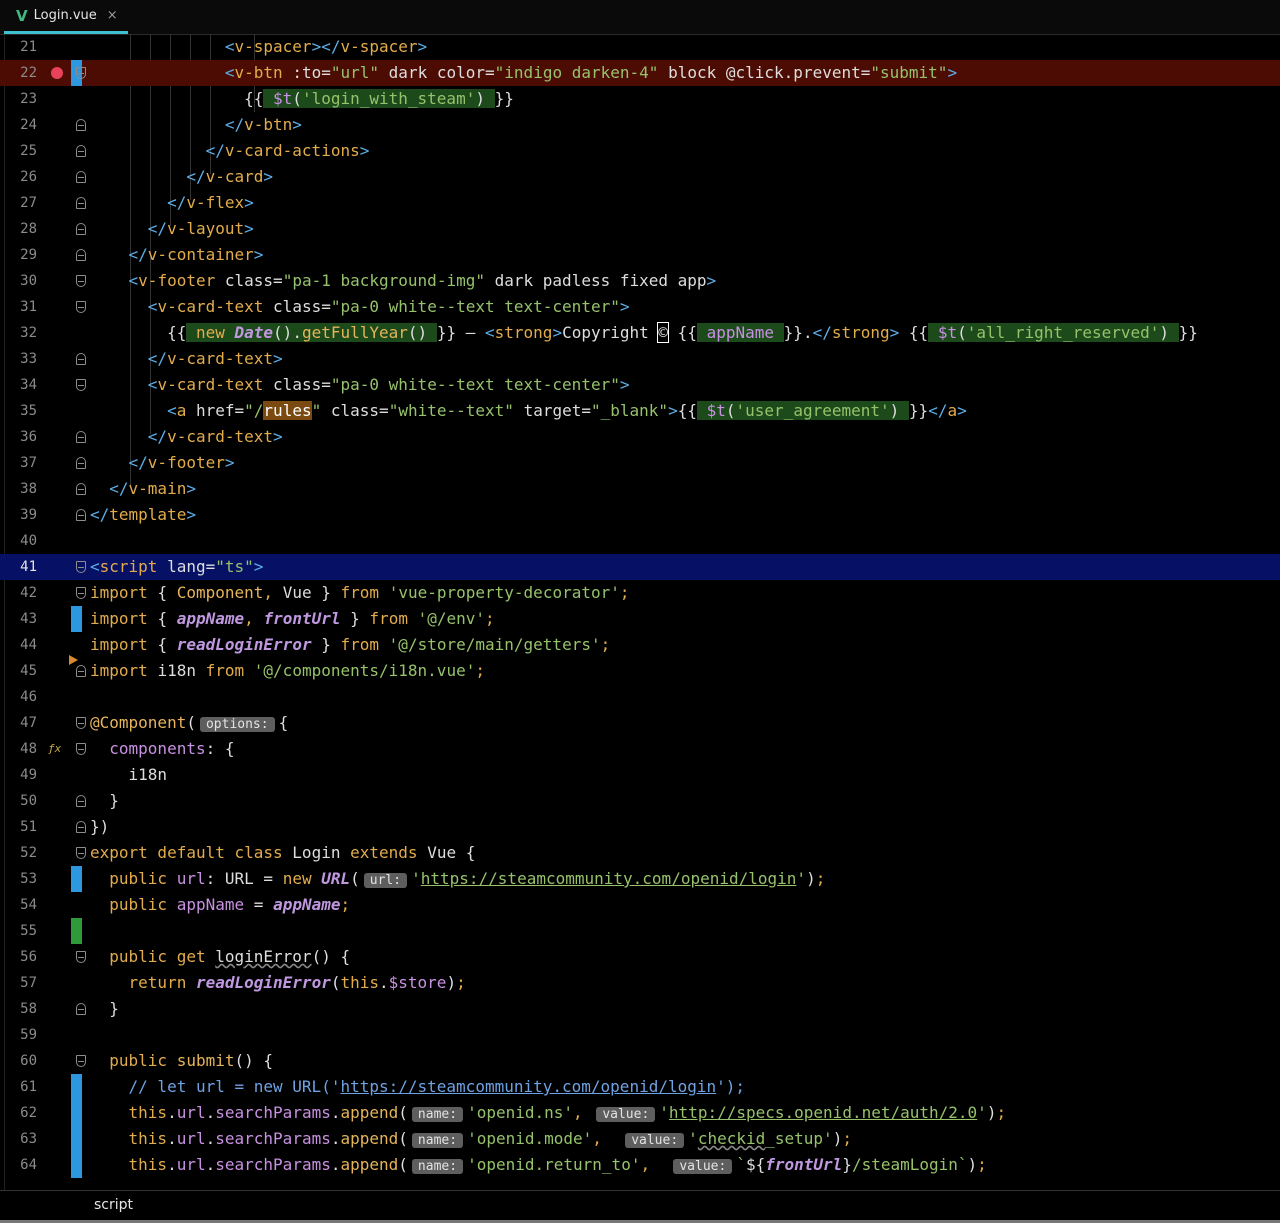 The width and height of the screenshot is (1280, 1223). Describe the element at coordinates (189, 723) in the screenshot. I see `code-text: @Component(options:{` at that location.